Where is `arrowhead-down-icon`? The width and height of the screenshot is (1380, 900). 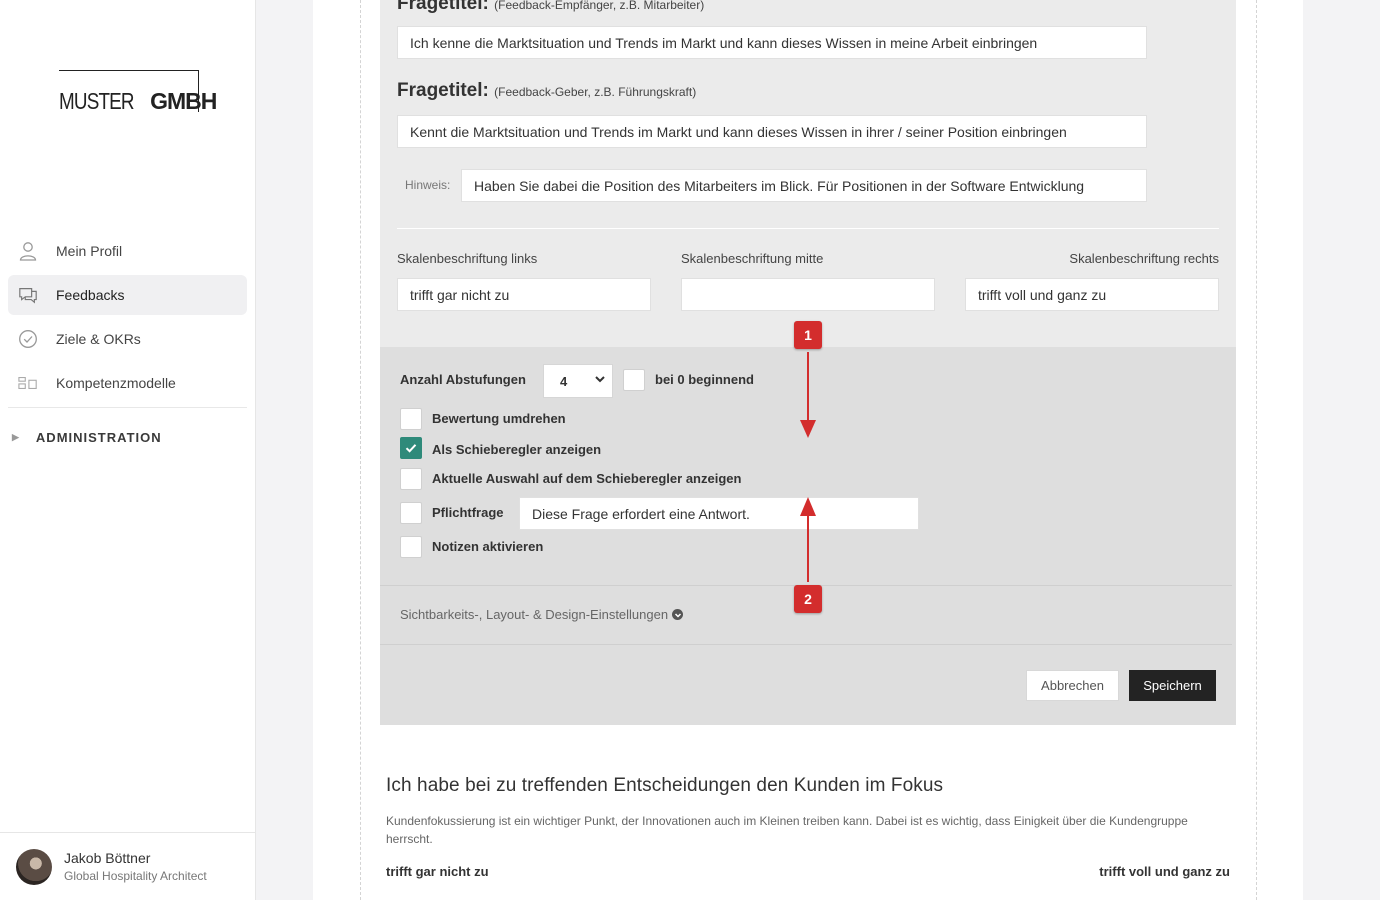 arrowhead-down-icon is located at coordinates (808, 429).